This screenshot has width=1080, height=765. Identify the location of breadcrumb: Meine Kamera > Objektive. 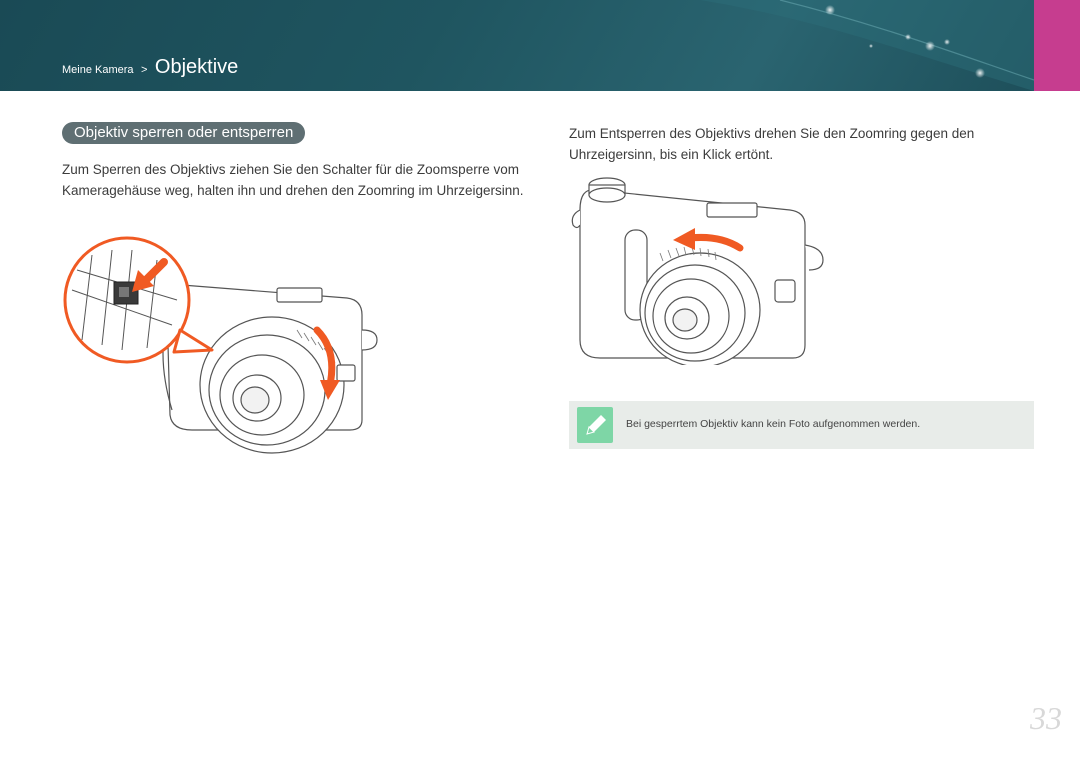
(150, 67).